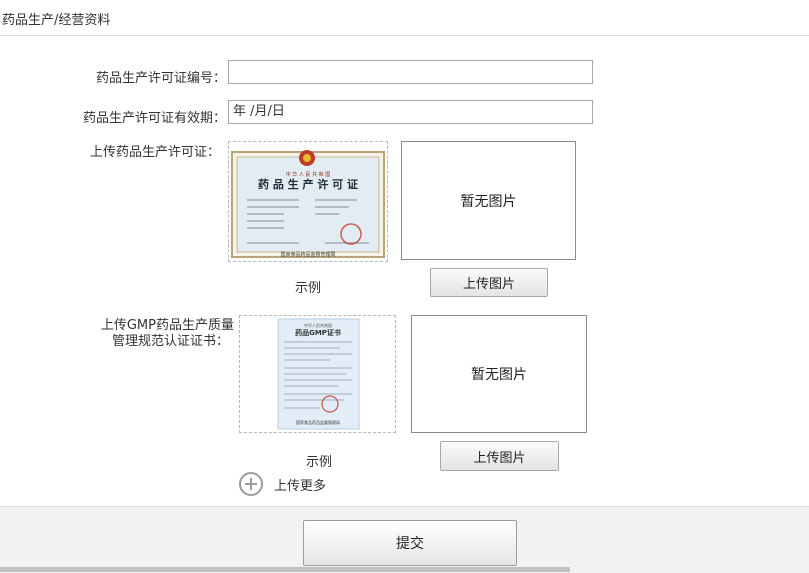 This screenshot has height=573, width=809. I want to click on license-certificate-illustration: 中 华 人 民 共 和 国 药 品 生 产 许 可 证 国家食品药品监督管理局, so click(308, 204).